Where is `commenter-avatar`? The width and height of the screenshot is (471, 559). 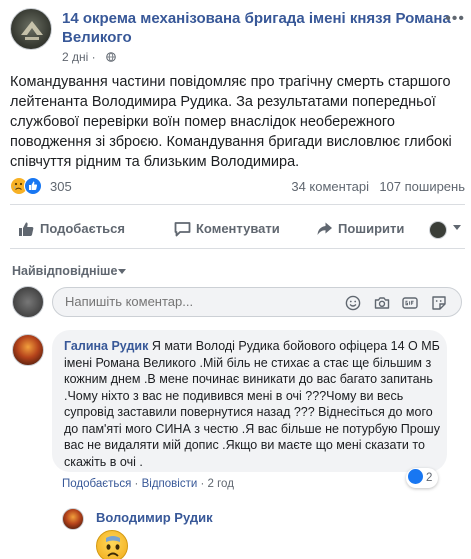
commenter-avatar is located at coordinates (28, 350).